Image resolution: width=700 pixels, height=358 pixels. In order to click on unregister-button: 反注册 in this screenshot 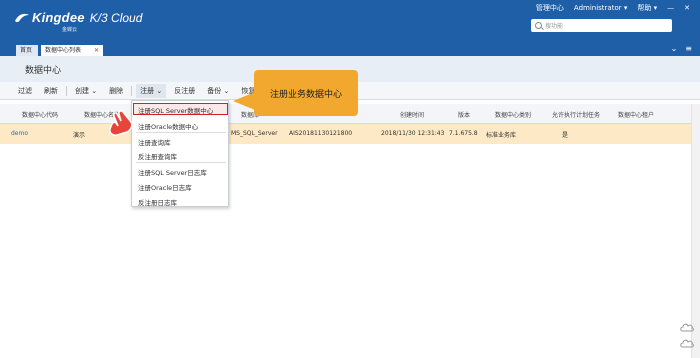, I will do `click(184, 91)`.